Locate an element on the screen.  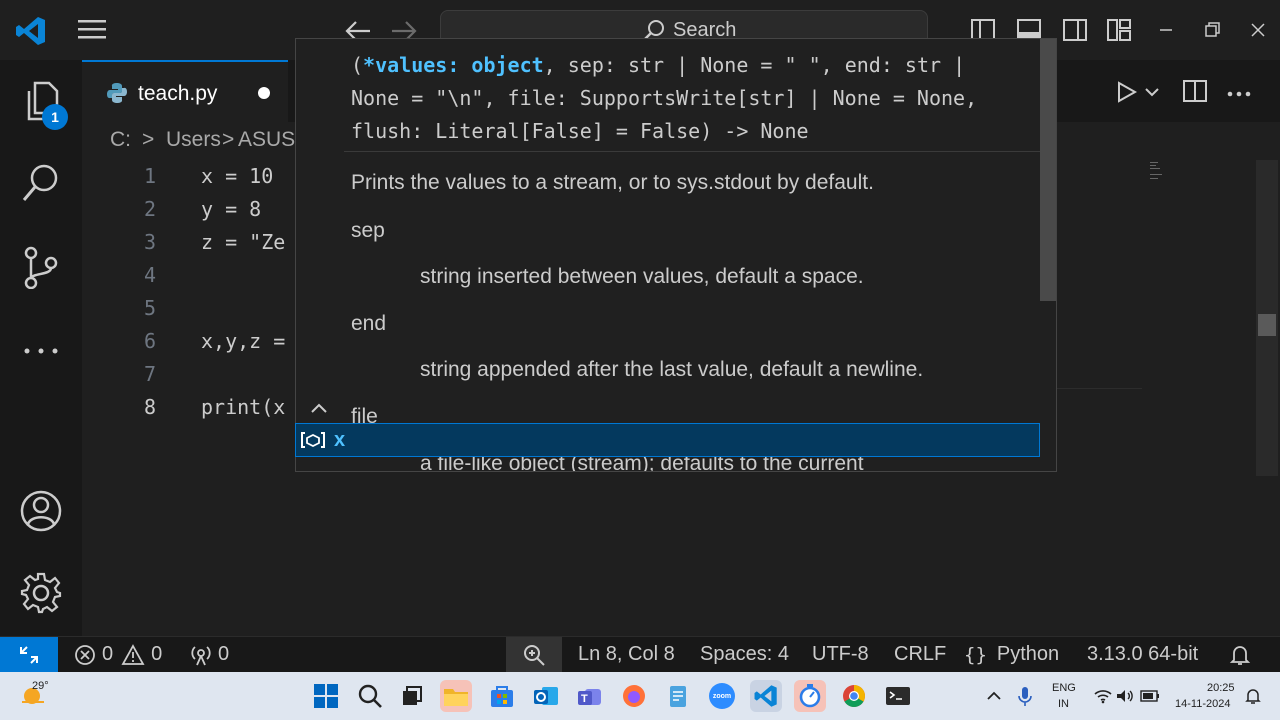
show-hidden-icons-chevron-icon is located at coordinates (994, 696).